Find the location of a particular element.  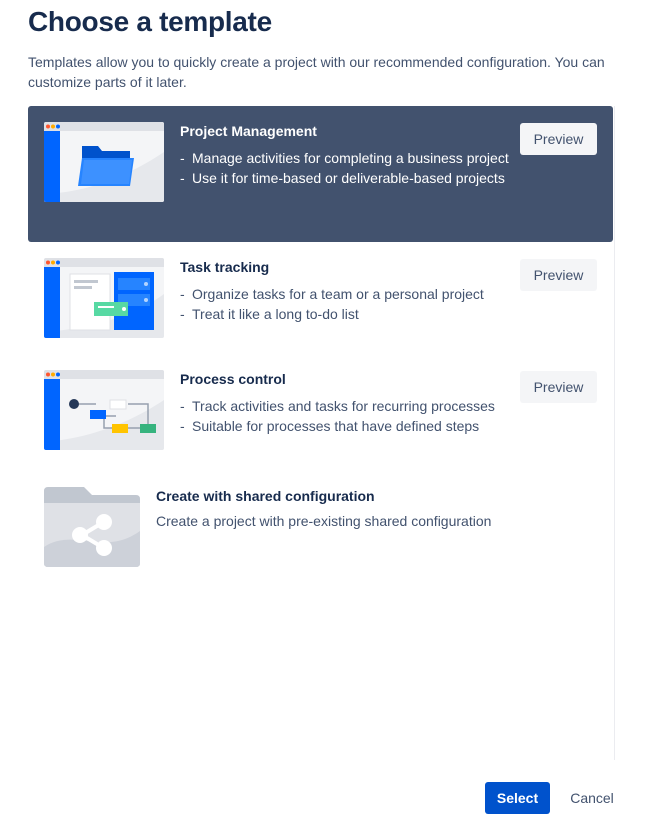

workflow-icon is located at coordinates (104, 410).